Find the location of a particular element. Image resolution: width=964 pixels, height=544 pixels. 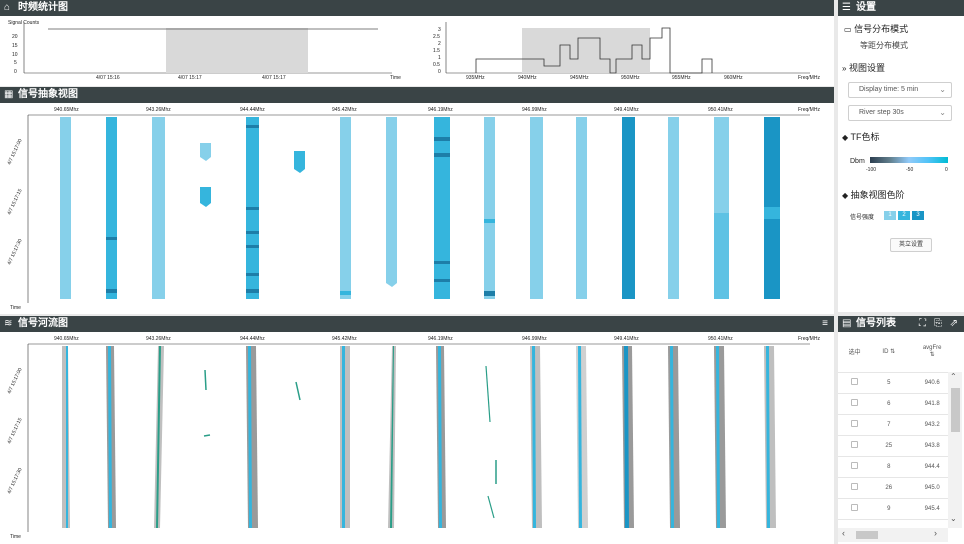

scroll-left-icon: ‹ is located at coordinates (843, 533).